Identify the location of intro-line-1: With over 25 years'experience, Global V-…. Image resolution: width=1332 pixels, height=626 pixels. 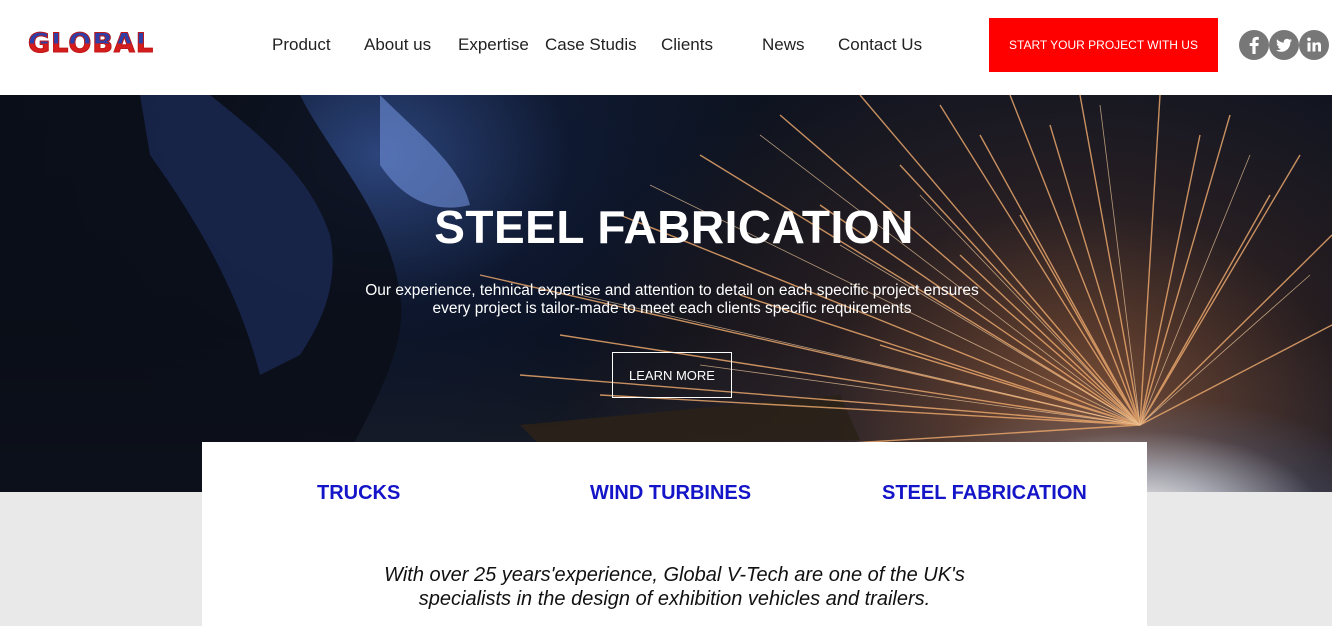
(674, 575).